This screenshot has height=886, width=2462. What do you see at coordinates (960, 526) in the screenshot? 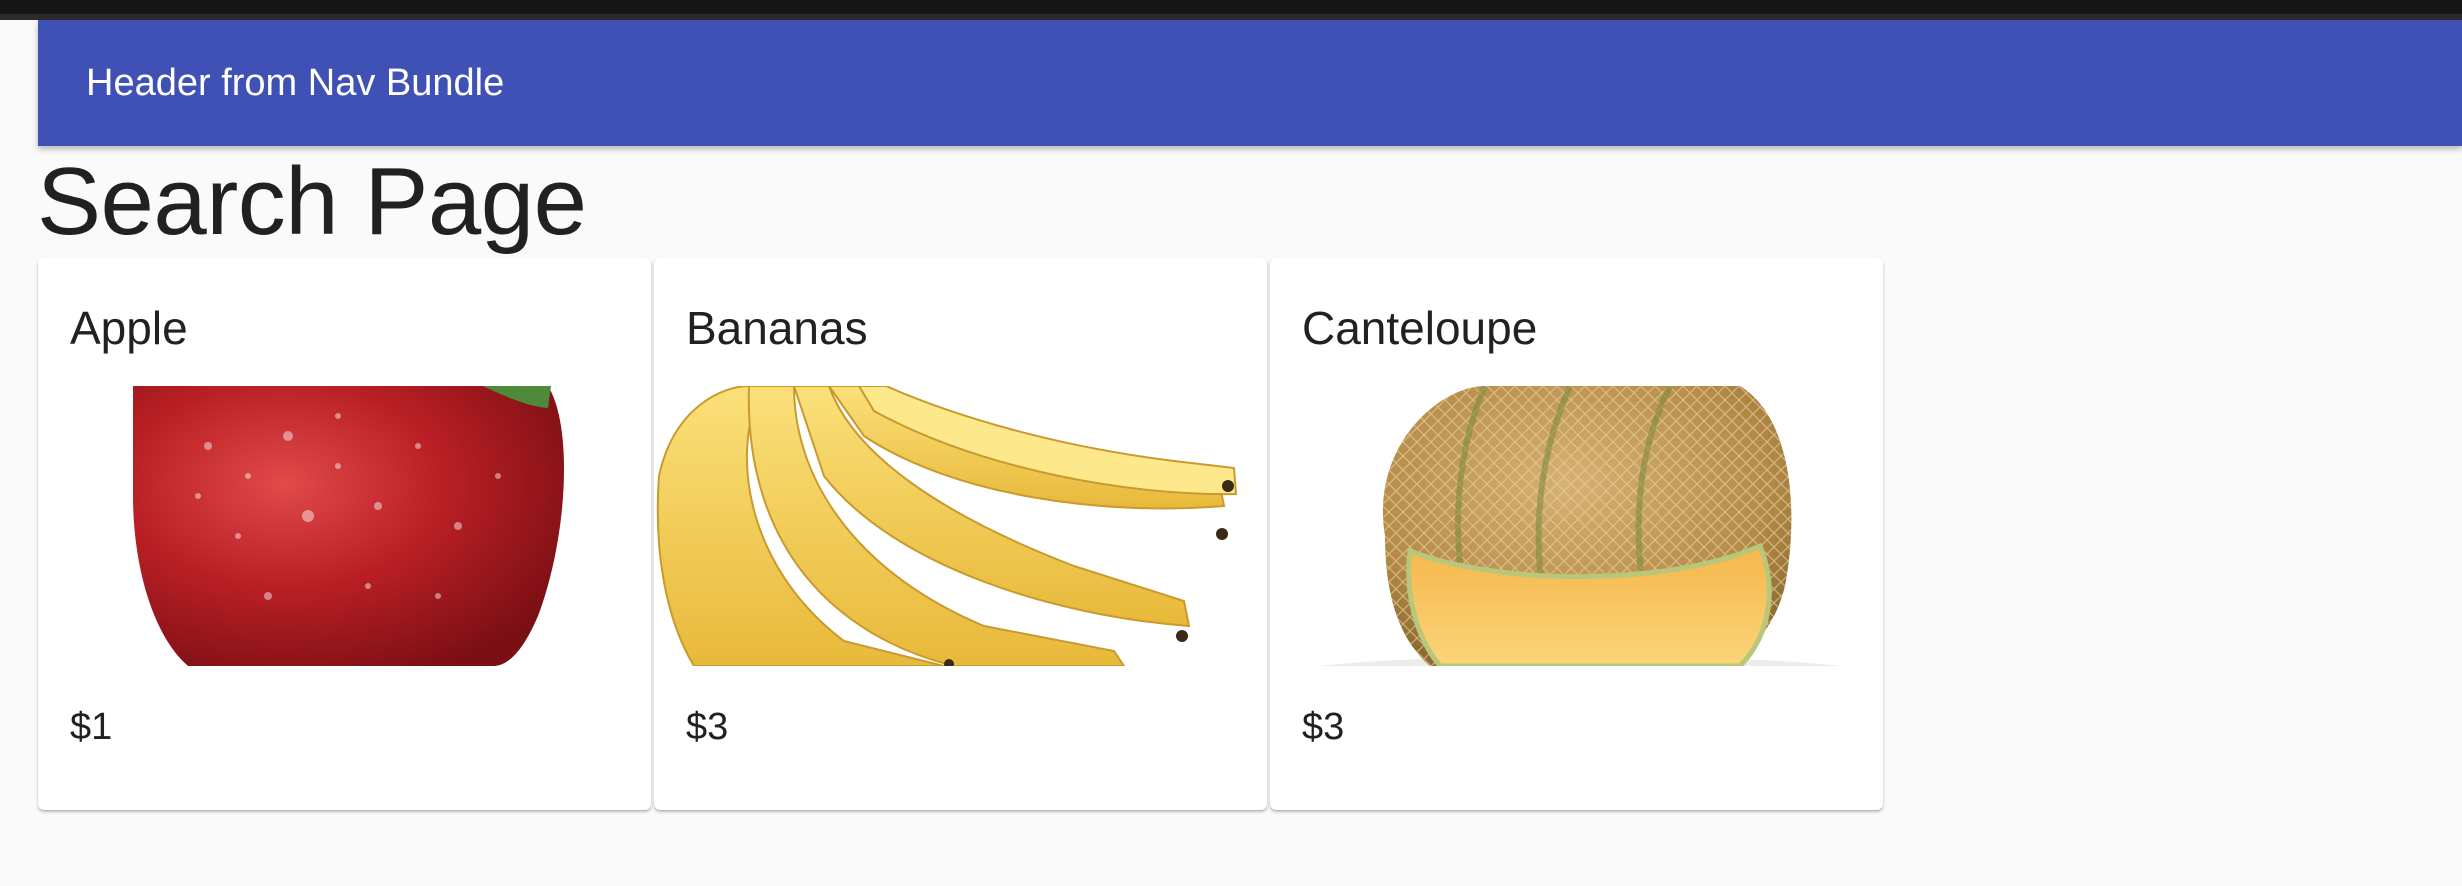
I see `bananas-image` at bounding box center [960, 526].